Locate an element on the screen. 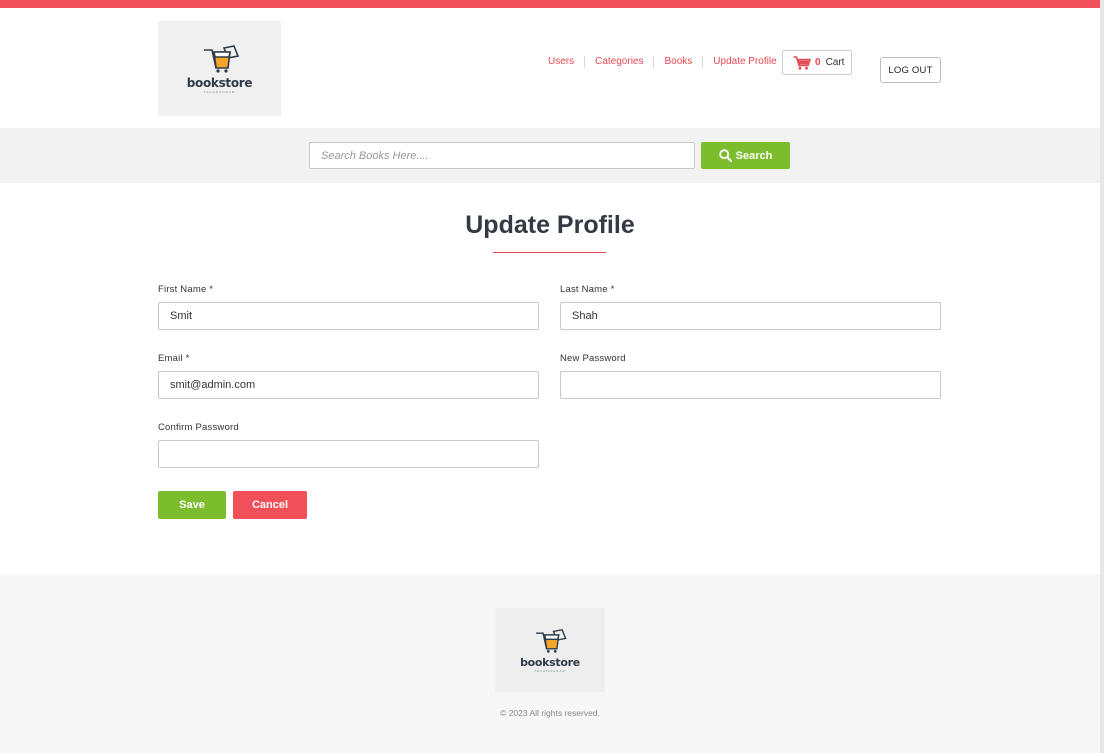 This screenshot has height=753, width=1104. copyright-text: © 2023 All rights reserved. is located at coordinates (550, 713).